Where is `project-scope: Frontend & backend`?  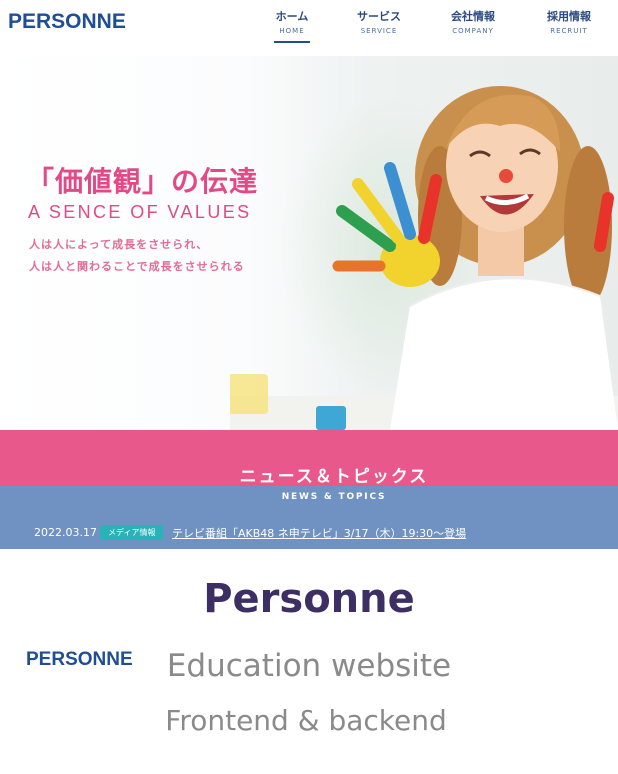 project-scope: Frontend & backend is located at coordinates (306, 720).